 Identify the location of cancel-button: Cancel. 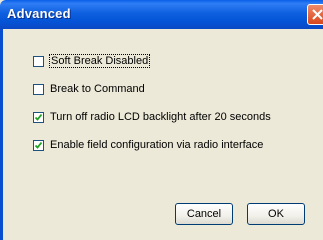
(204, 214).